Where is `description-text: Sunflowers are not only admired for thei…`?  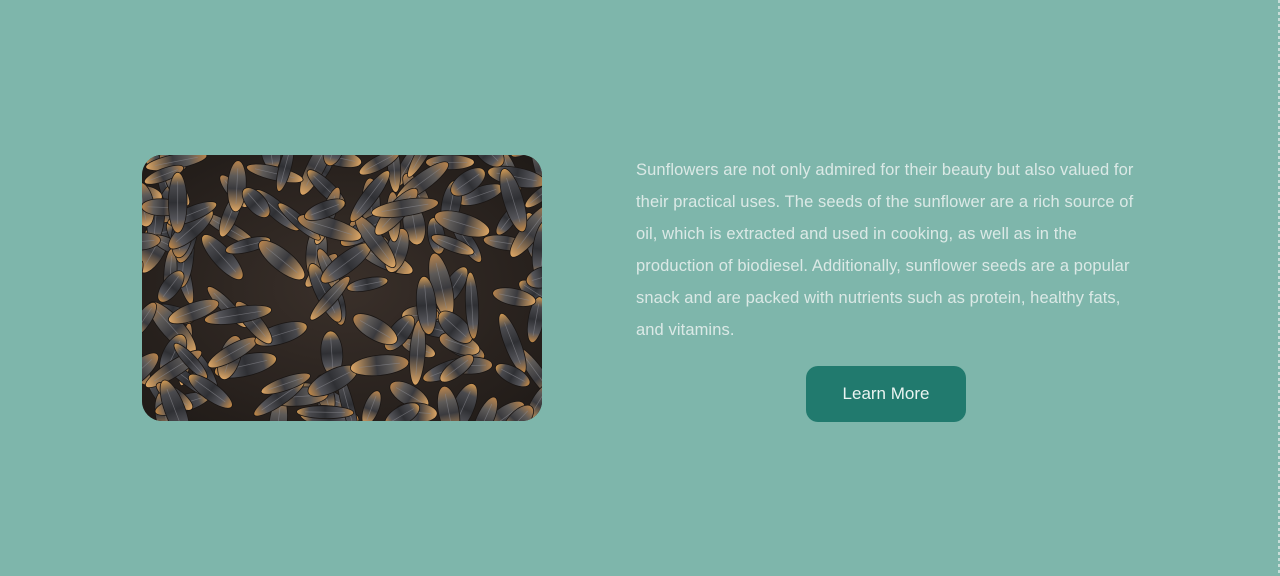 description-text: Sunflowers are not only admired for thei… is located at coordinates (885, 250).